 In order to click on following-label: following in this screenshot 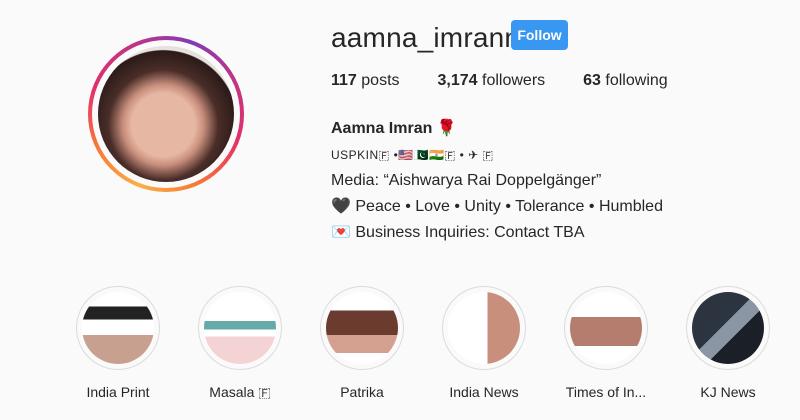, I will do `click(636, 80)`.